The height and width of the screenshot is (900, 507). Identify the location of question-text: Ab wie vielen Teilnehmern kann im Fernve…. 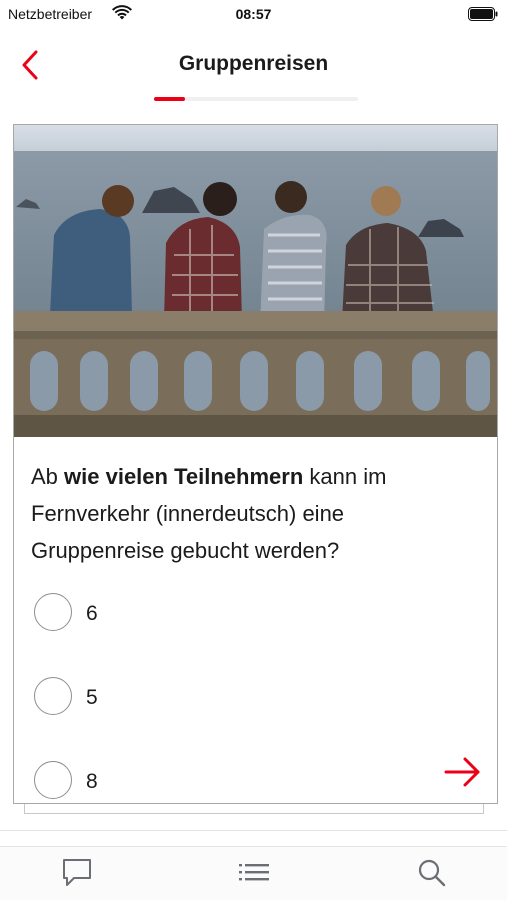
(256, 513).